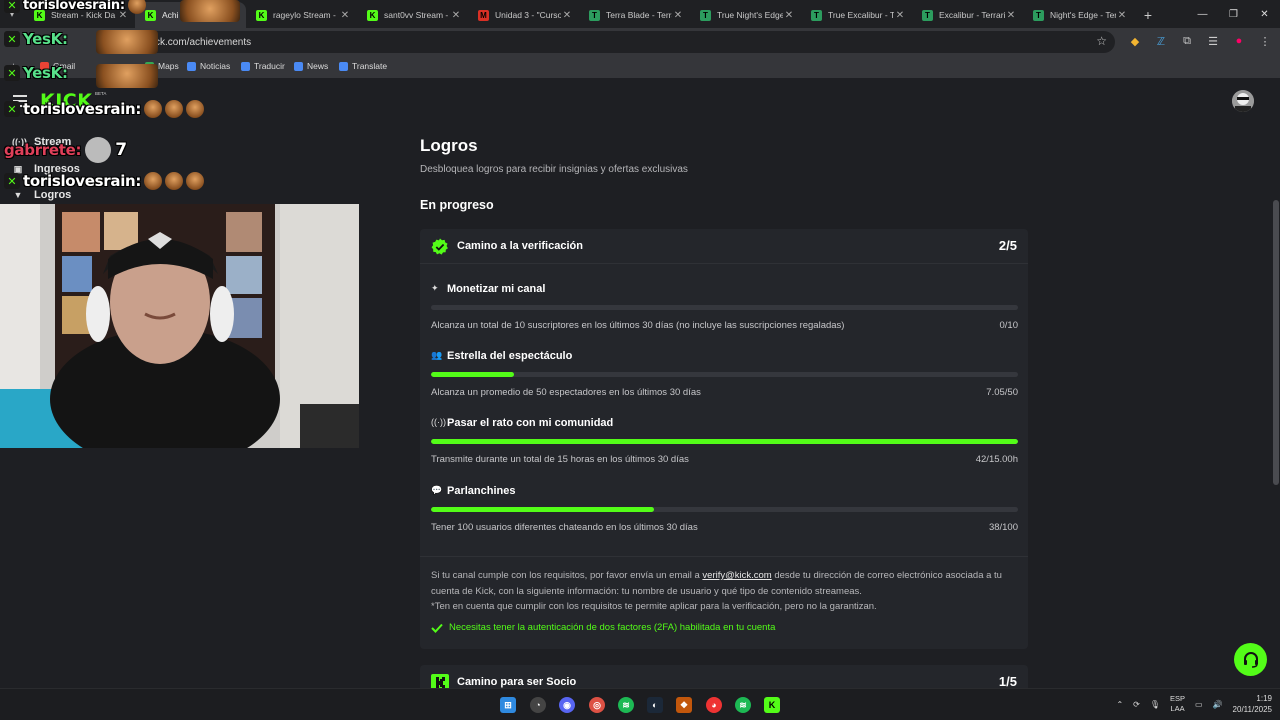 The height and width of the screenshot is (720, 1280). What do you see at coordinates (967, 15) in the screenshot?
I see `browser-tab: T Excalibur - Terraria ✕` at bounding box center [967, 15].